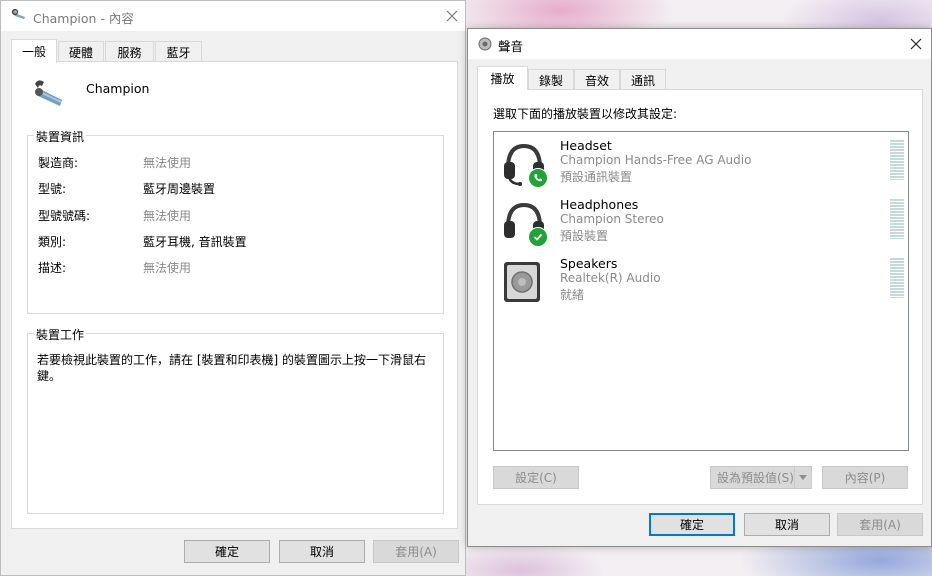 The width and height of the screenshot is (932, 576). What do you see at coordinates (231, 368) in the screenshot?
I see `device-tasks-text: 若要檢視此裝置的工作，請在 [裝置和印表機] 的裝置圖示上按一下滑鼠右鍵。` at bounding box center [231, 368].